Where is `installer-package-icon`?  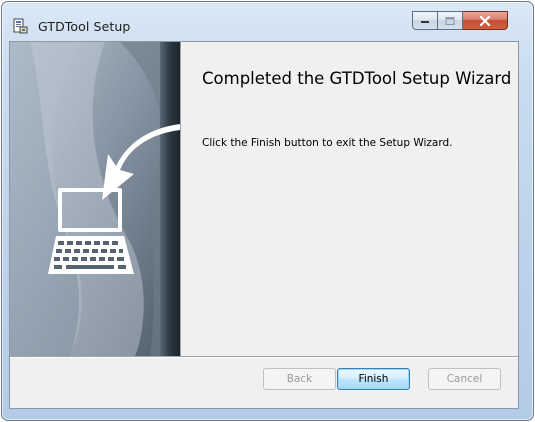 installer-package-icon is located at coordinates (20, 26).